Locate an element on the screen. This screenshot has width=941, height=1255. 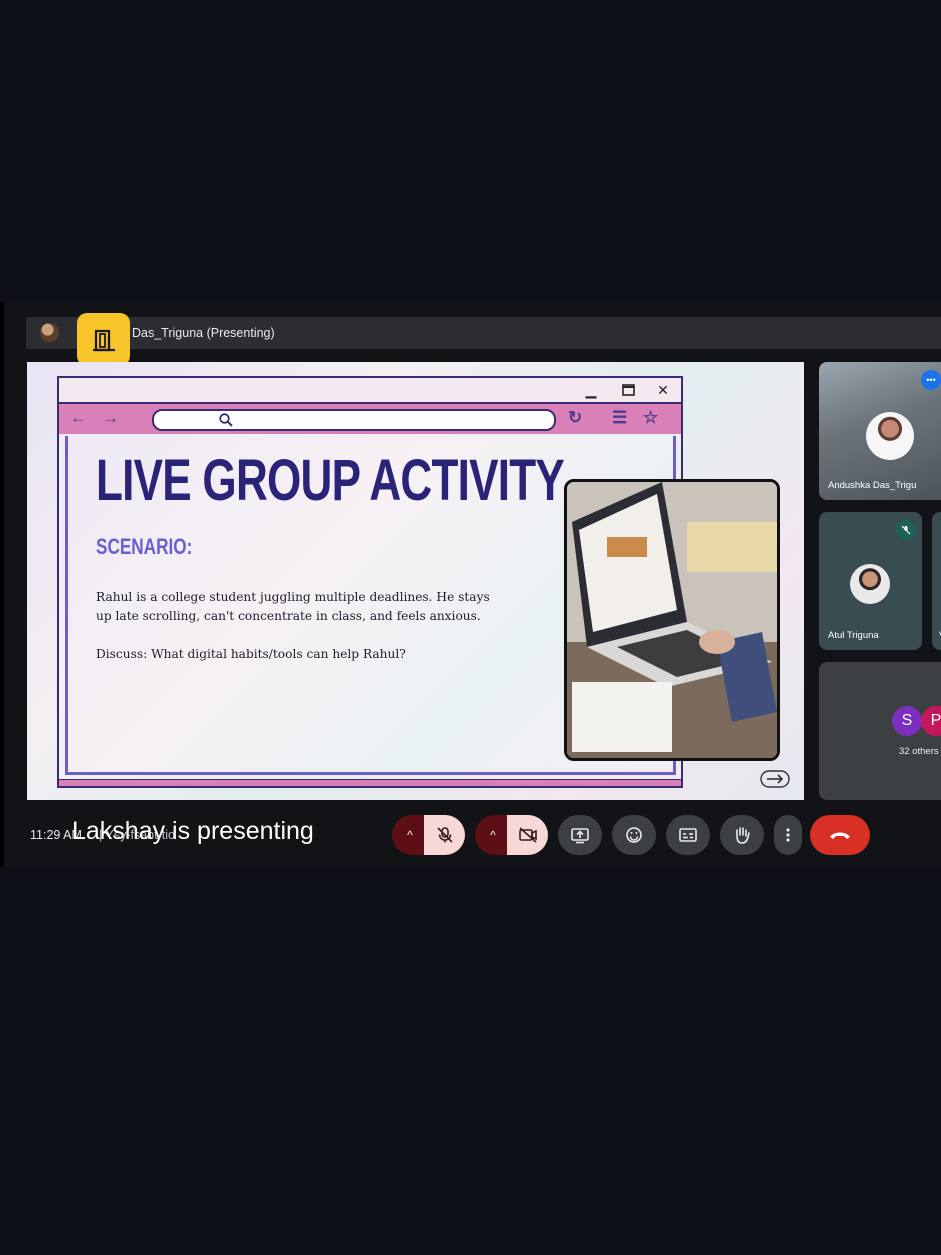
maximize-icon is located at coordinates (628, 390).